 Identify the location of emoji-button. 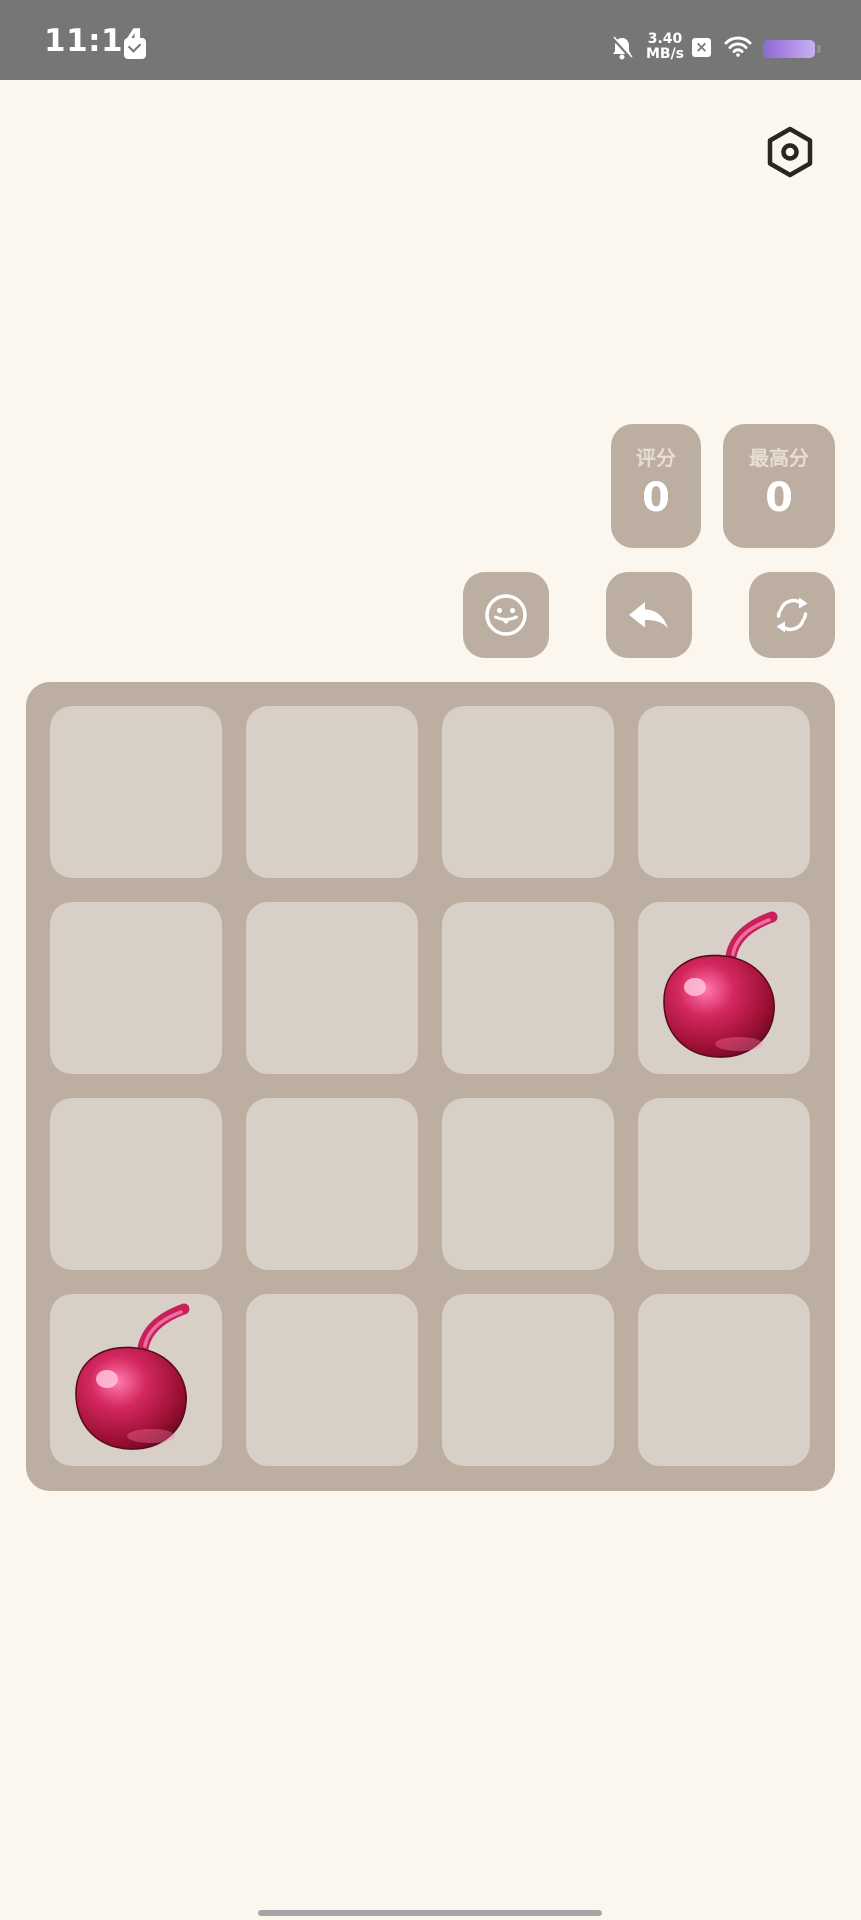
(506, 615).